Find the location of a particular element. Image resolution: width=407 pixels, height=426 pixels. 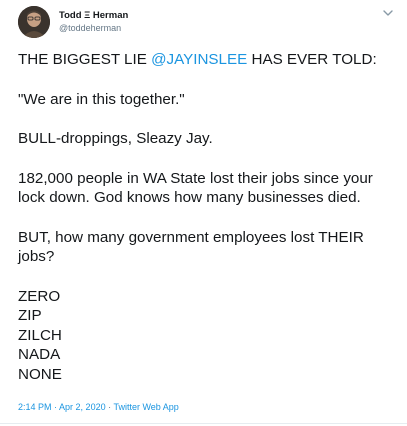

tweet-list-item: NONE is located at coordinates (40, 374).